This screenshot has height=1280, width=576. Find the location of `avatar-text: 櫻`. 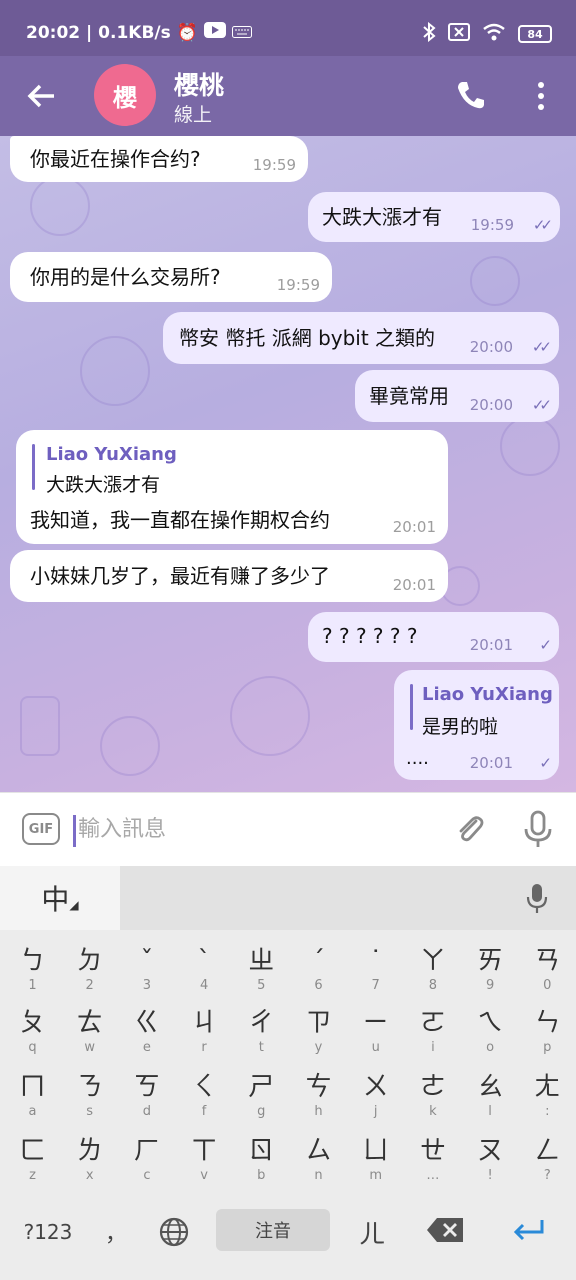

avatar-text: 櫻 is located at coordinates (125, 97).